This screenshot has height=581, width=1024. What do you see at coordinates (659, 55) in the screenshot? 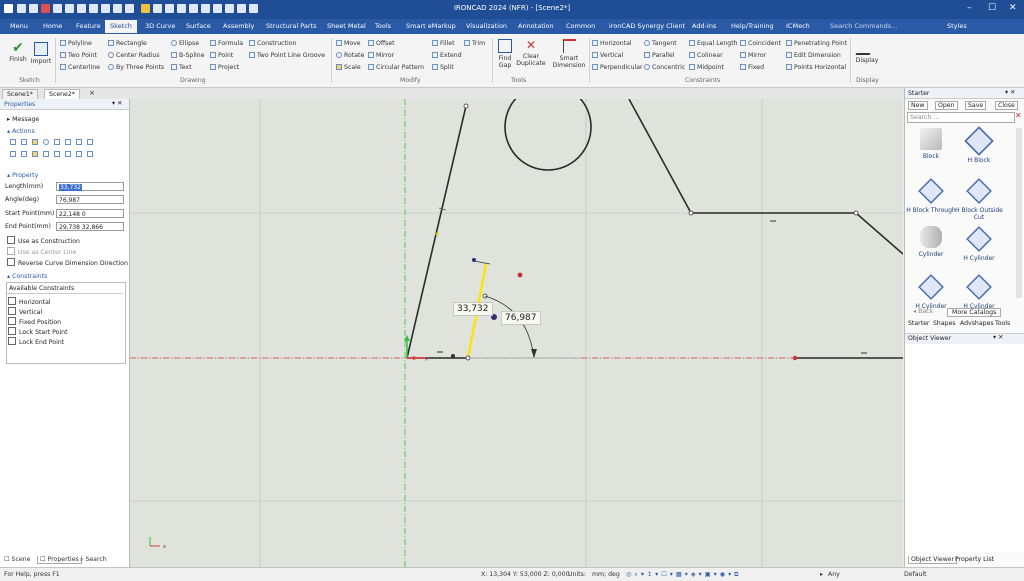
I see `parallel-constraint-button: Parallel` at bounding box center [659, 55].